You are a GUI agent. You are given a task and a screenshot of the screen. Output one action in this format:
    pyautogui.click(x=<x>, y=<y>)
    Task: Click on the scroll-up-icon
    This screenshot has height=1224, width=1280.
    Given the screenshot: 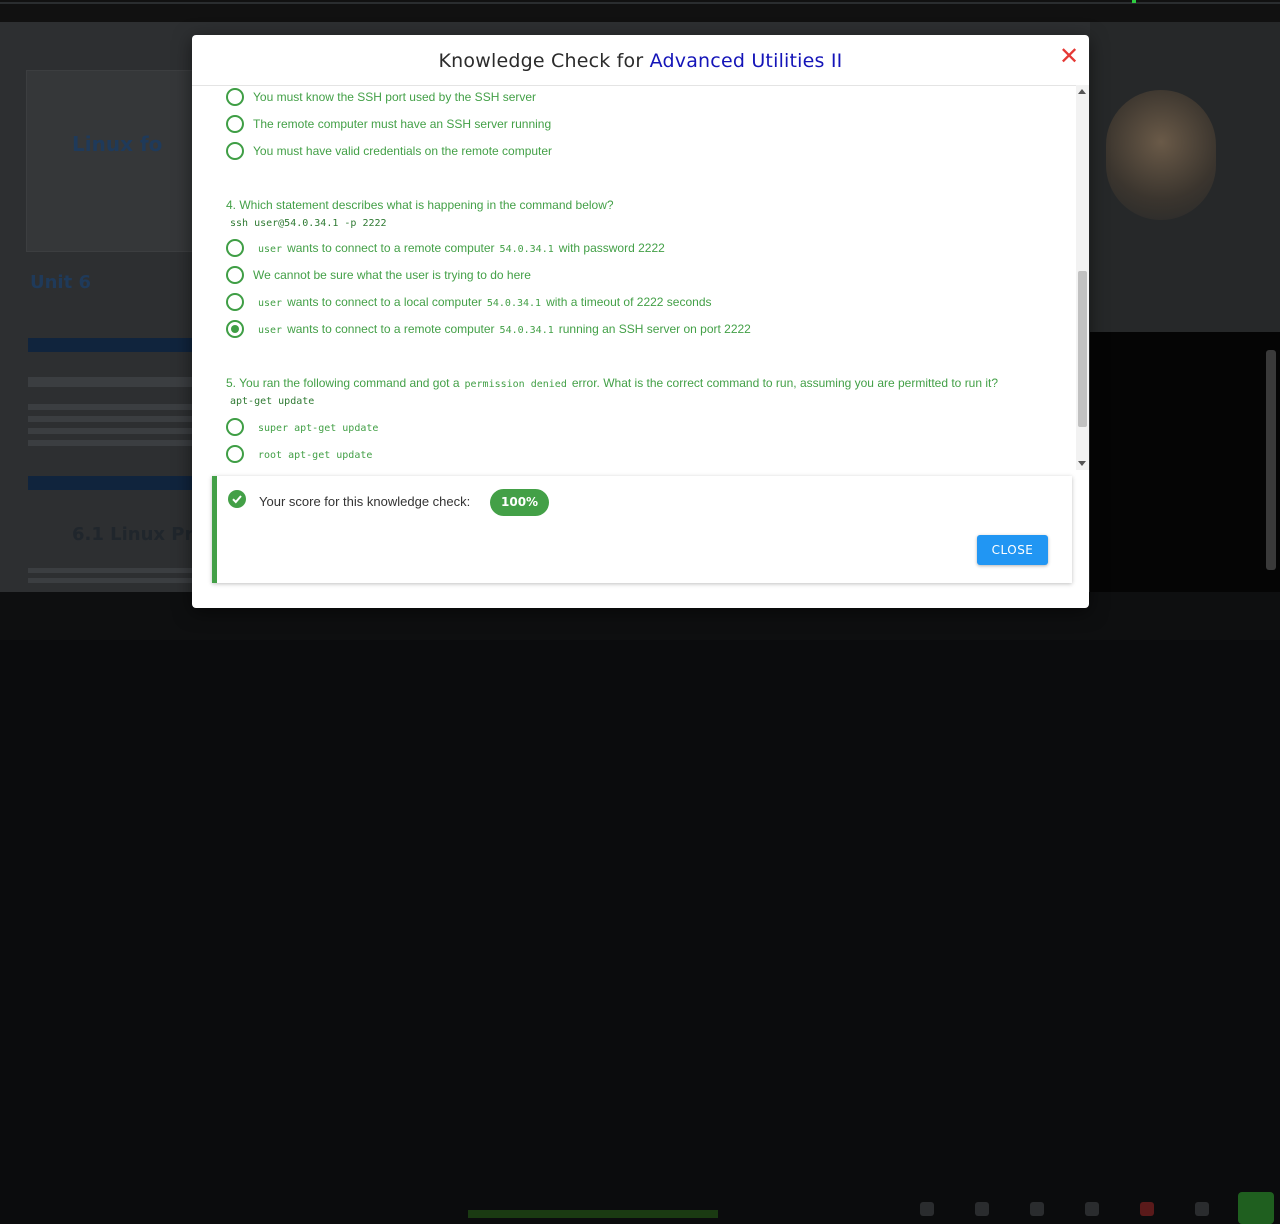 What is the action you would take?
    pyautogui.click(x=1082, y=91)
    